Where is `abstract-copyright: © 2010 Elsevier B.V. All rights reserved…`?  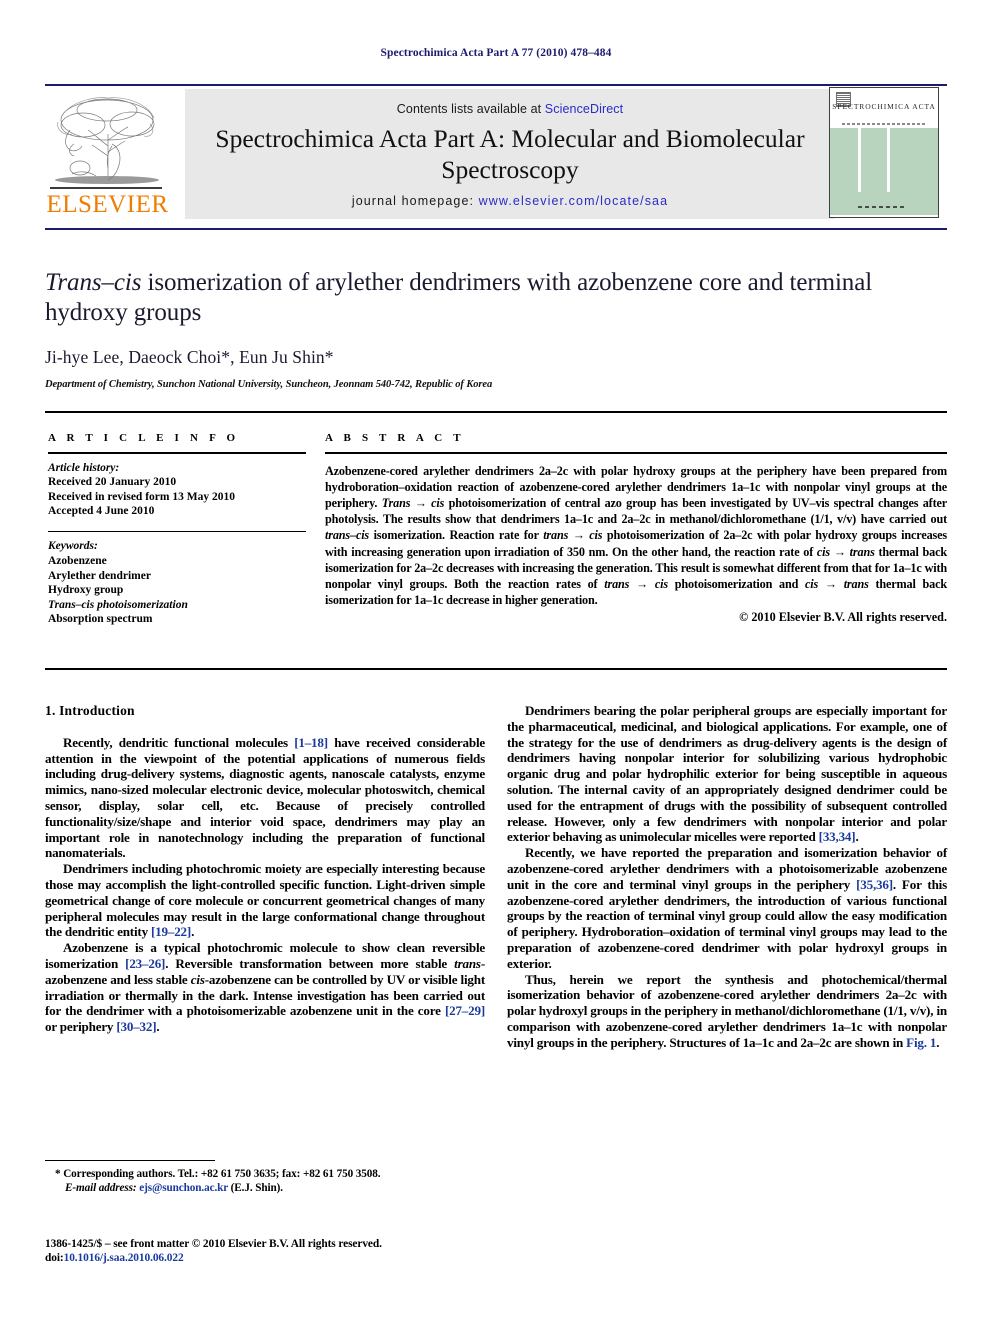 abstract-copyright: © 2010 Elsevier B.V. All rights reserved… is located at coordinates (843, 617).